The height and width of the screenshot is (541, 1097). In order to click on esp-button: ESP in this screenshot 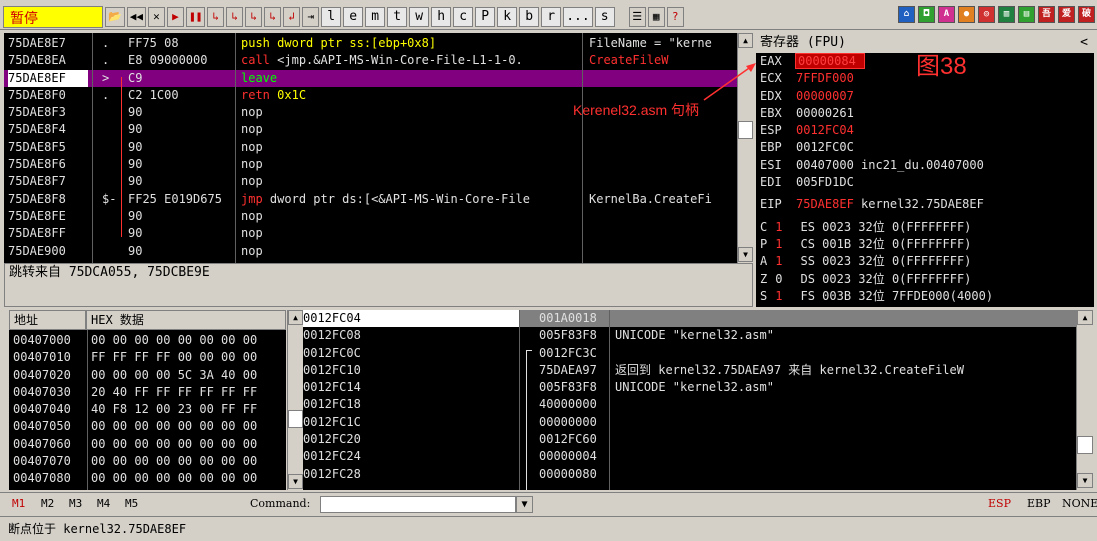, I will do `click(999, 504)`.